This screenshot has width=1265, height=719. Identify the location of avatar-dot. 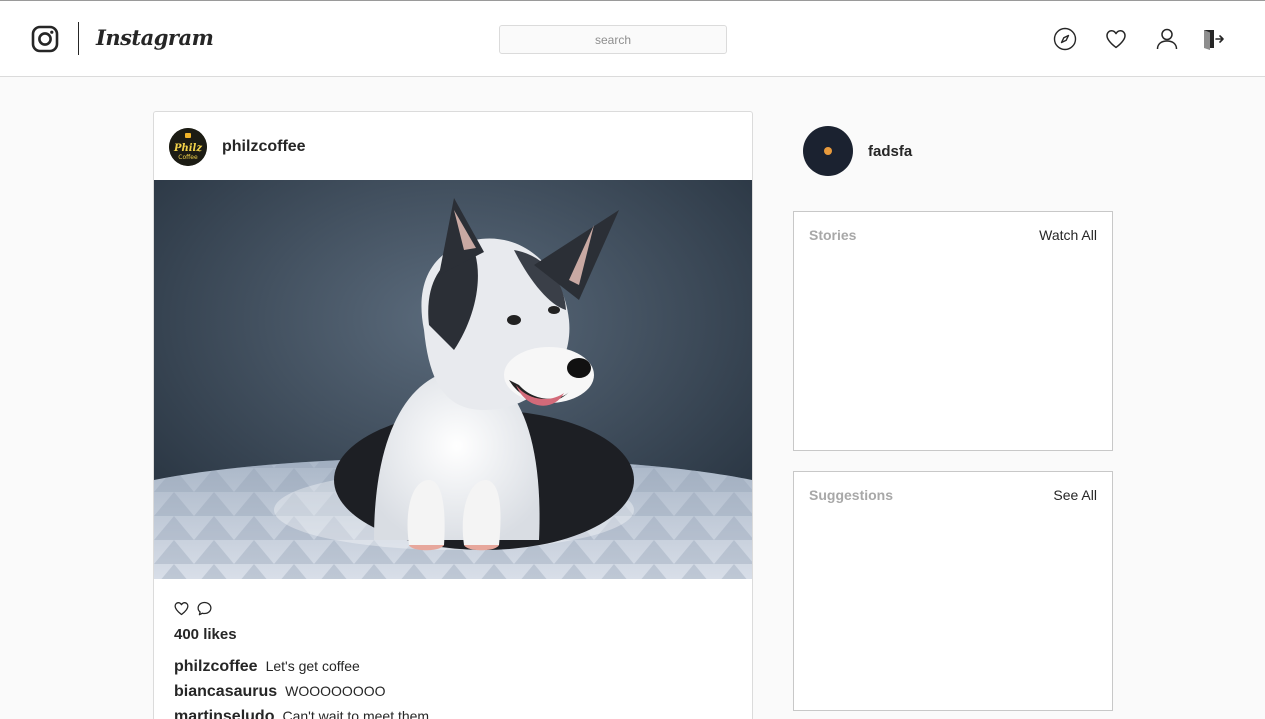
(828, 151).